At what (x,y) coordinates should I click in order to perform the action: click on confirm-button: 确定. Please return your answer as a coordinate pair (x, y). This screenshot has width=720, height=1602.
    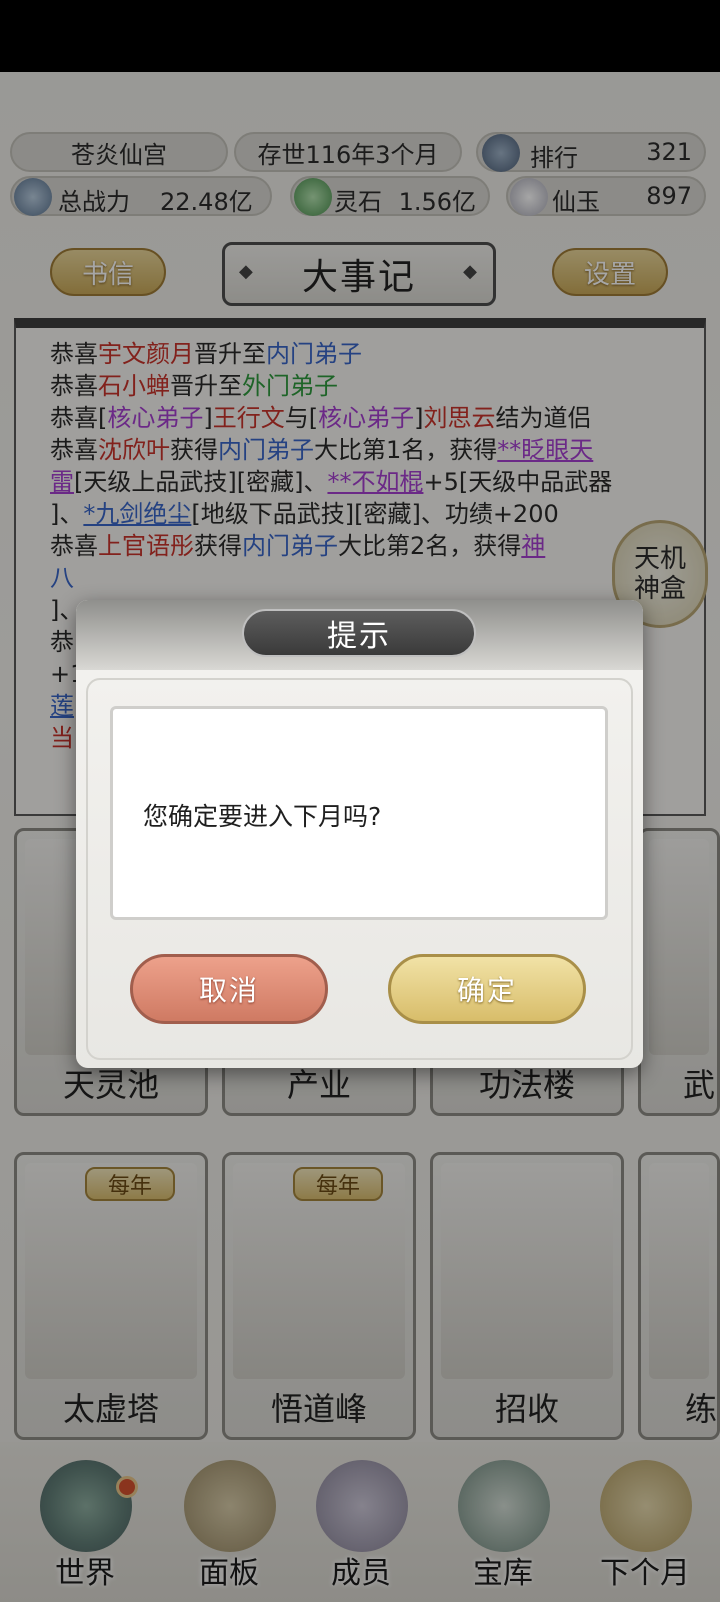
    Looking at the image, I should click on (487, 989).